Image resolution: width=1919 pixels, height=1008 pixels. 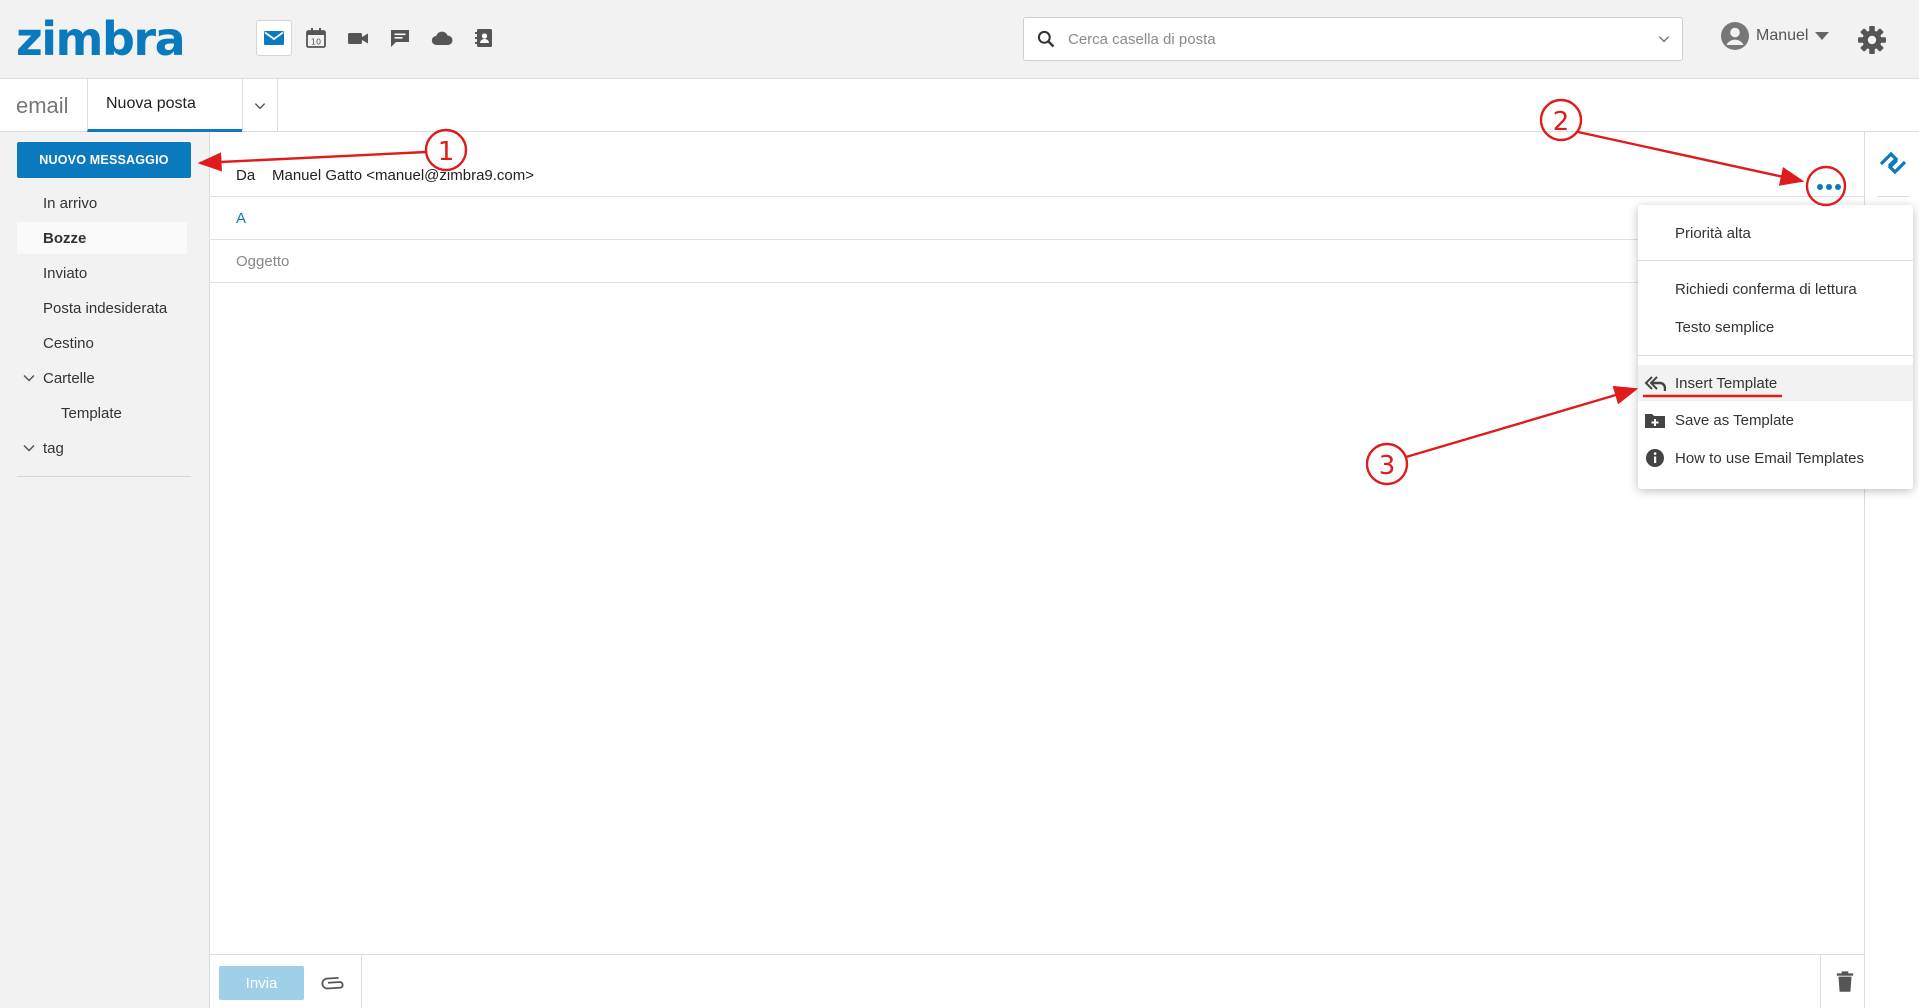 I want to click on folder-group-label: tag, so click(x=53, y=448).